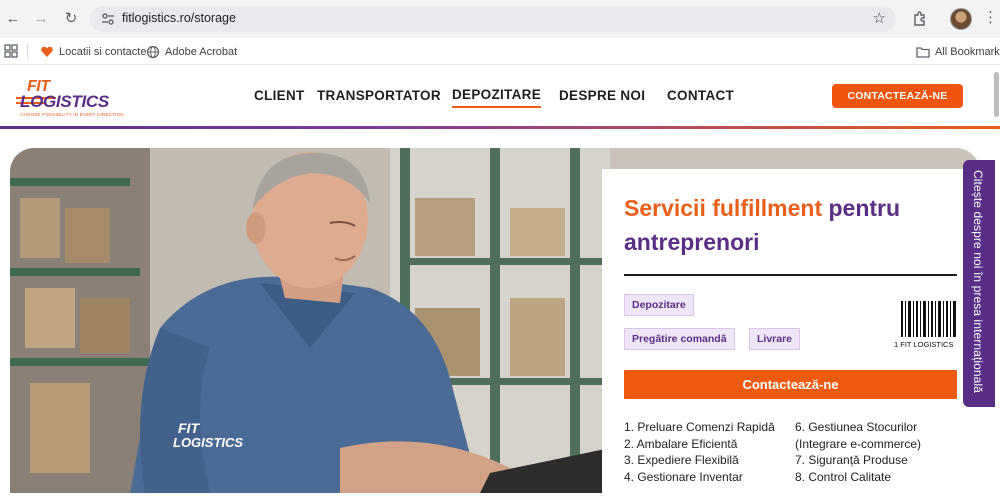 This screenshot has height=499, width=1000. I want to click on browser-toolbar: ← → ↻ fitlogistics.ro/storage ☆ ⋮, so click(500, 19).